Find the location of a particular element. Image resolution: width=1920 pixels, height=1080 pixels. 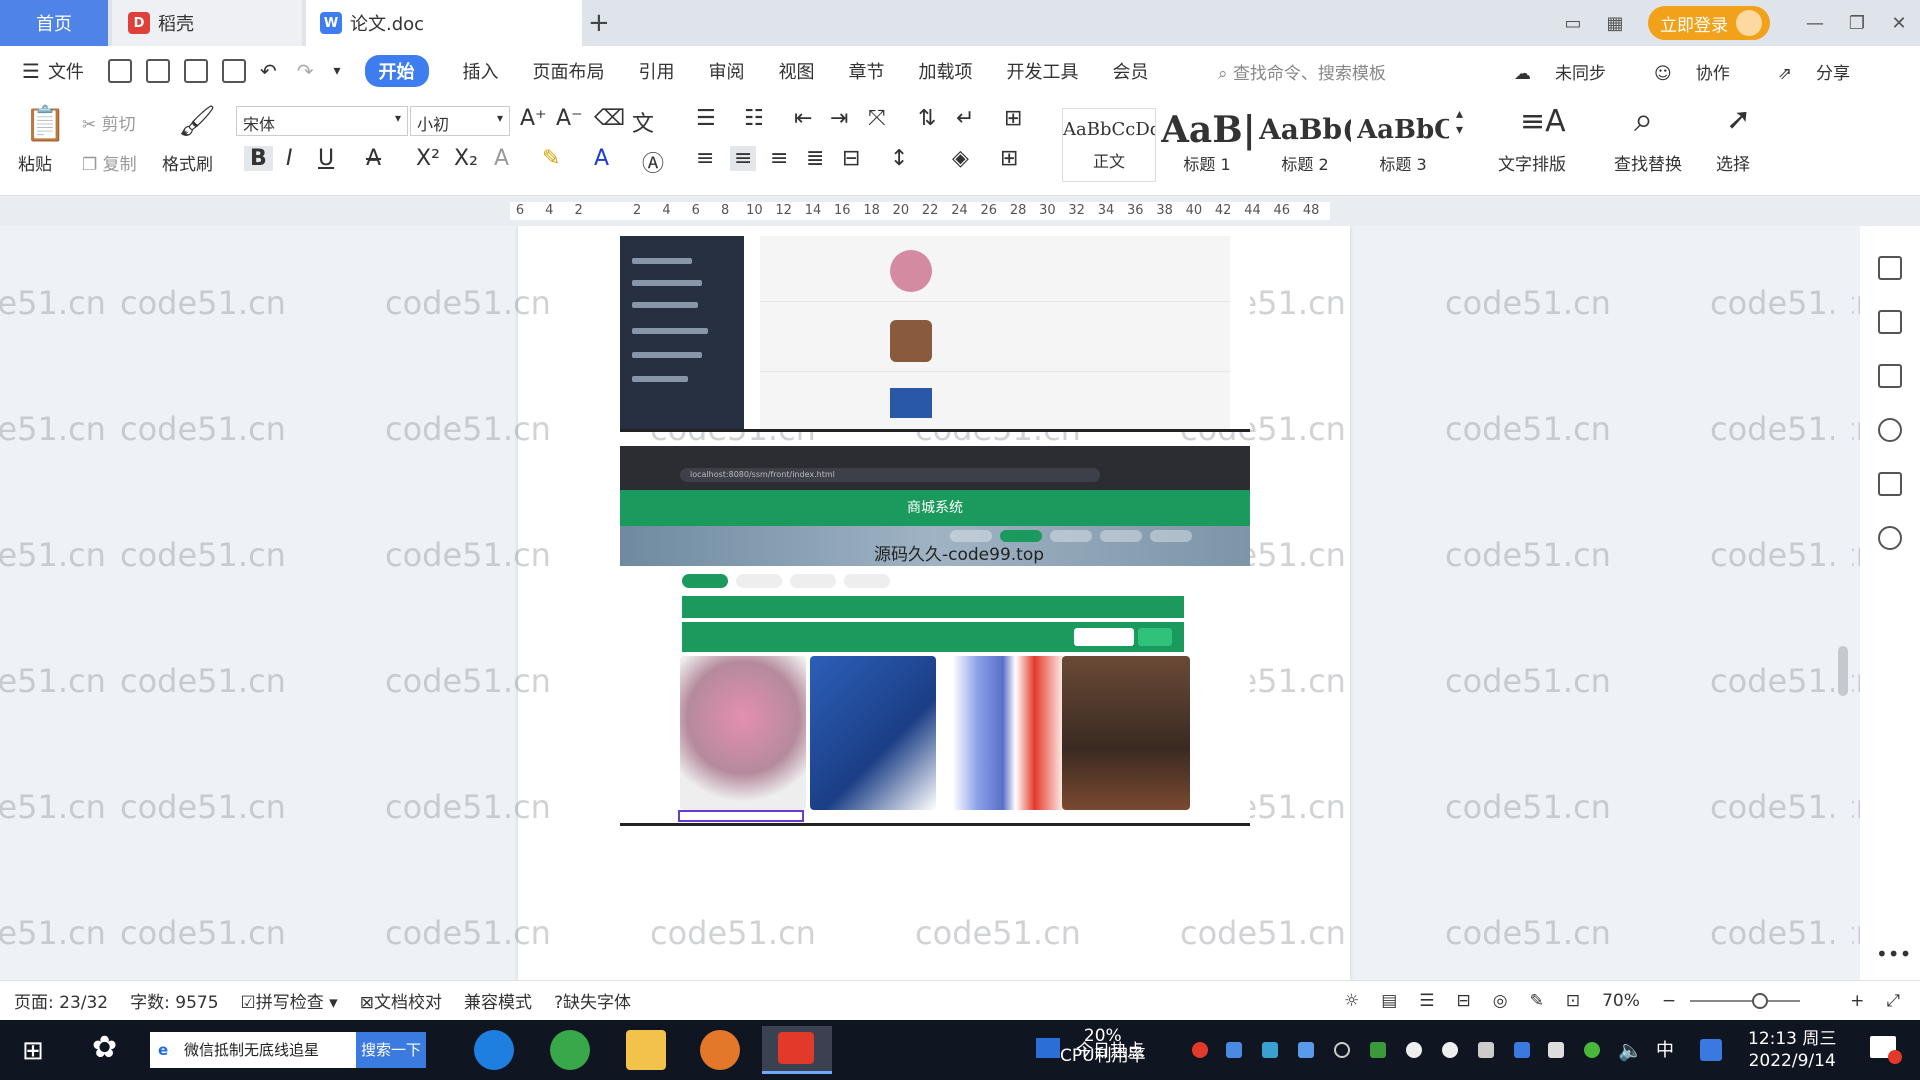

sync-button: ☁ 未同步 is located at coordinates (1548, 71).